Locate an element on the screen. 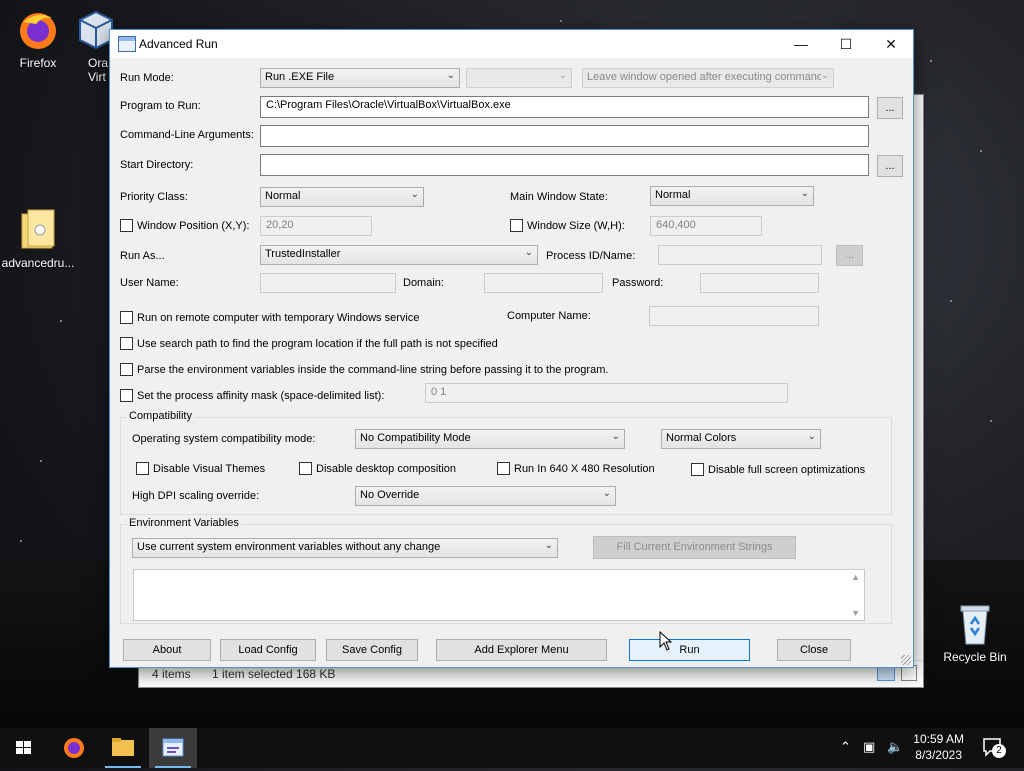 Image resolution: width=1024 pixels, height=771 pixels. show-hidden-icons-icon: ⌃ is located at coordinates (845, 747).